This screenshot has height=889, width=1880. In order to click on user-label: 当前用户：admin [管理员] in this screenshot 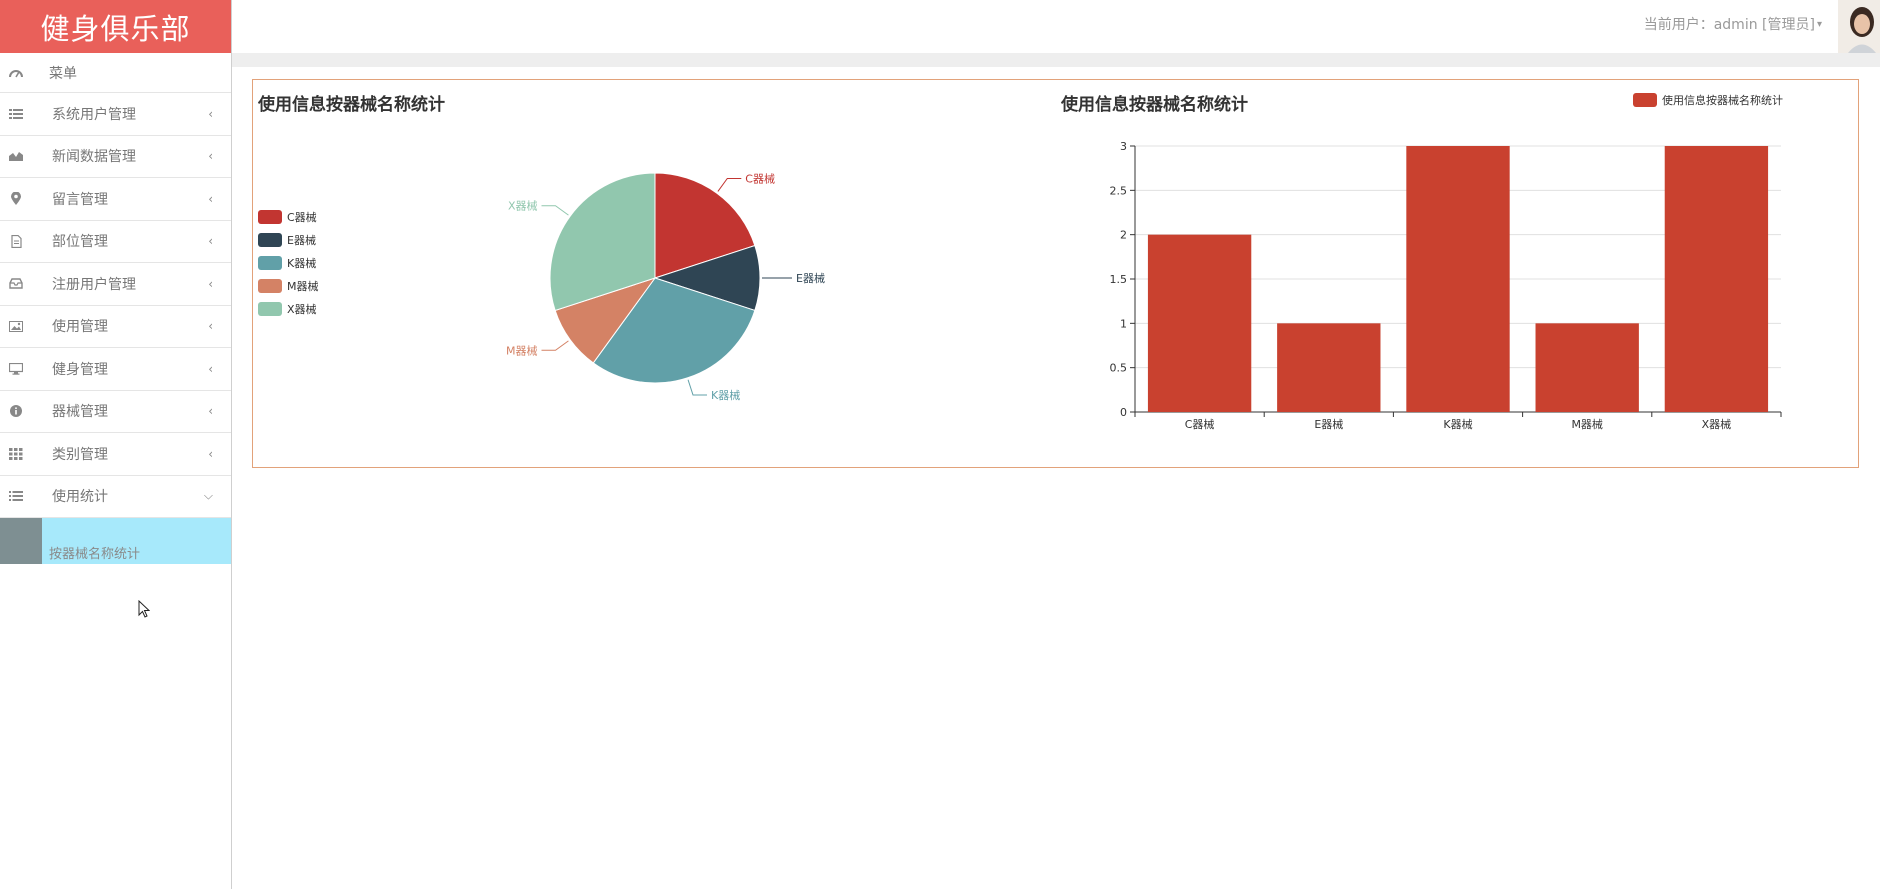, I will do `click(1729, 25)`.